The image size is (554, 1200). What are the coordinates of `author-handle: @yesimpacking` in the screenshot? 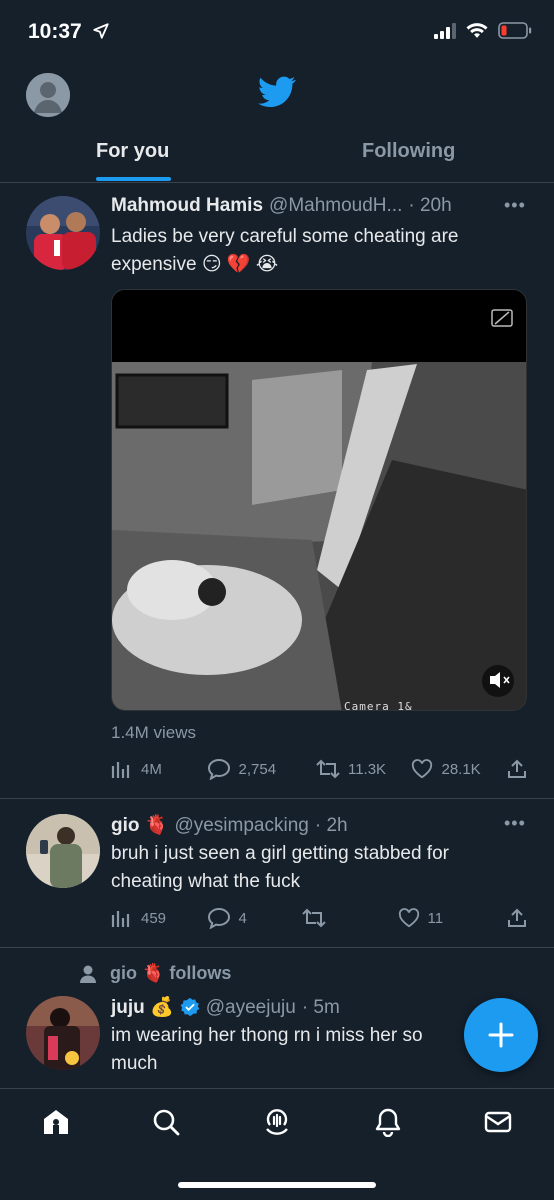 It's located at (241, 826).